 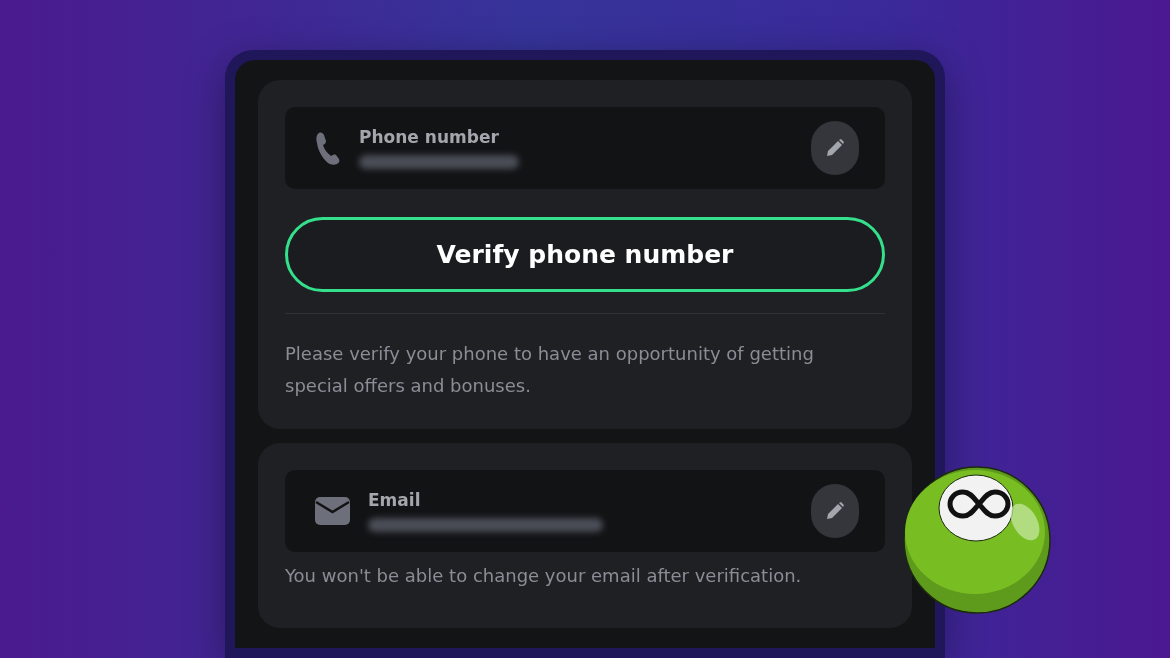 What do you see at coordinates (429, 137) in the screenshot?
I see `field-label: Phone number` at bounding box center [429, 137].